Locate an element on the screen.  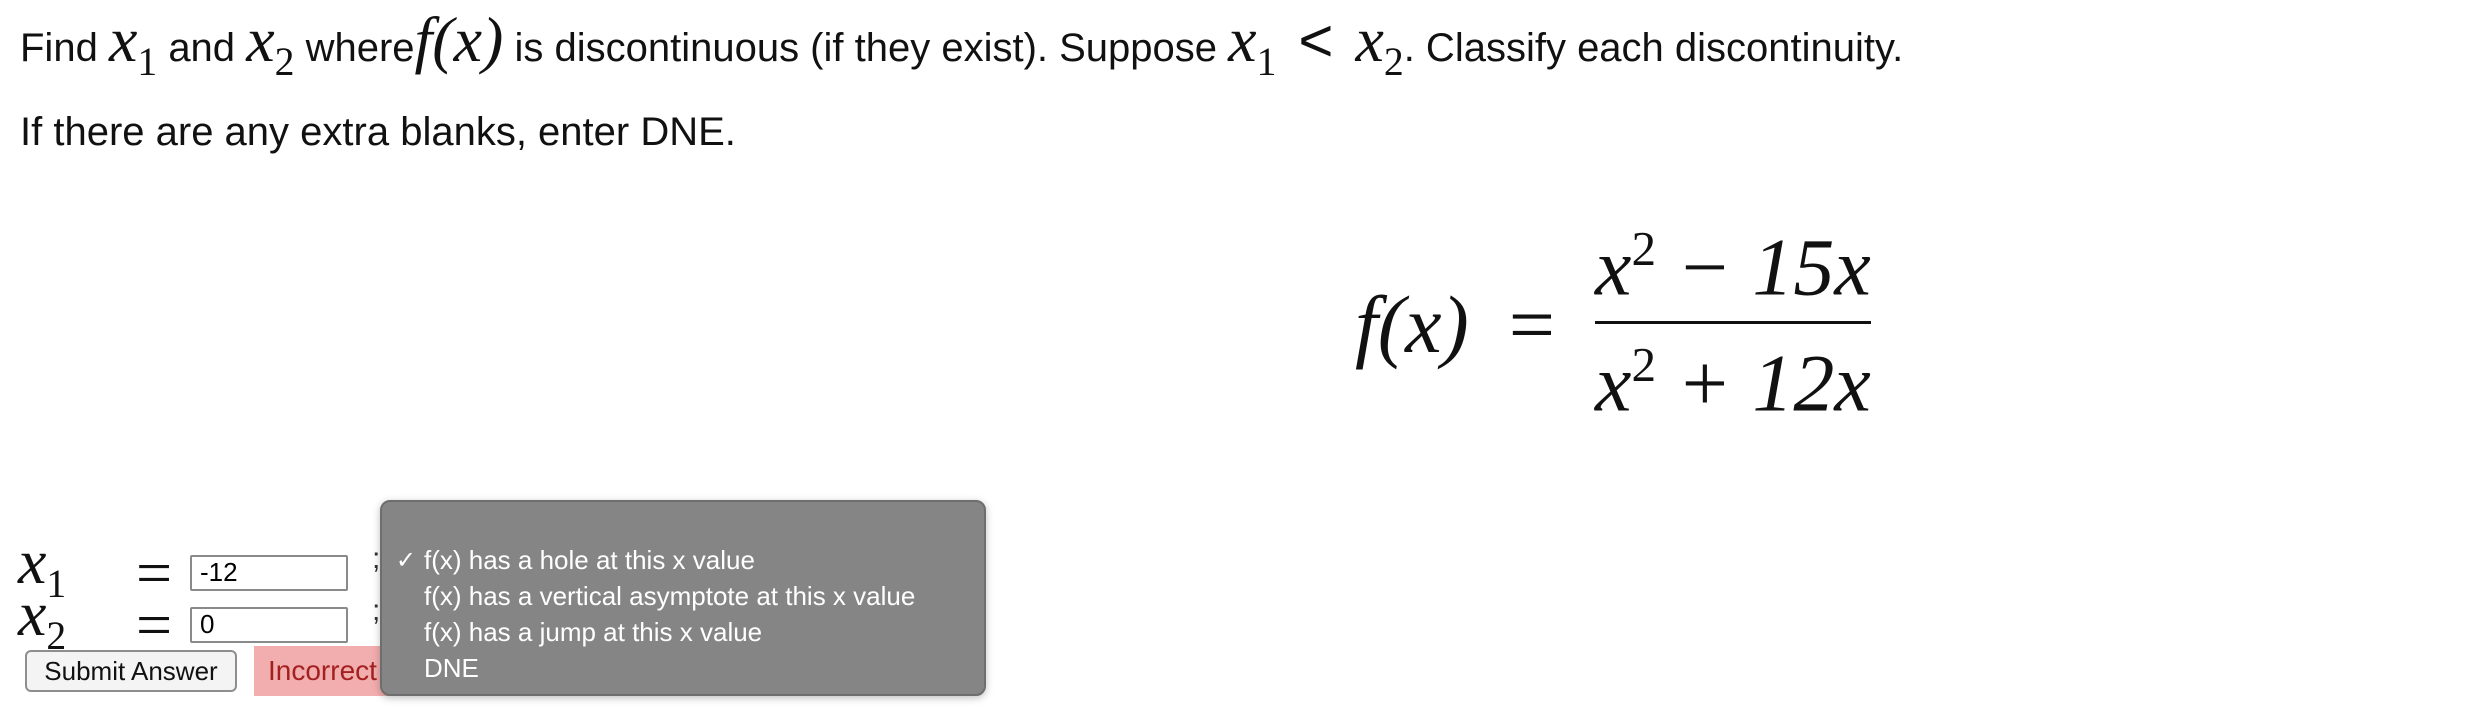
submit-answer-button: Submit Answer is located at coordinates (131, 671).